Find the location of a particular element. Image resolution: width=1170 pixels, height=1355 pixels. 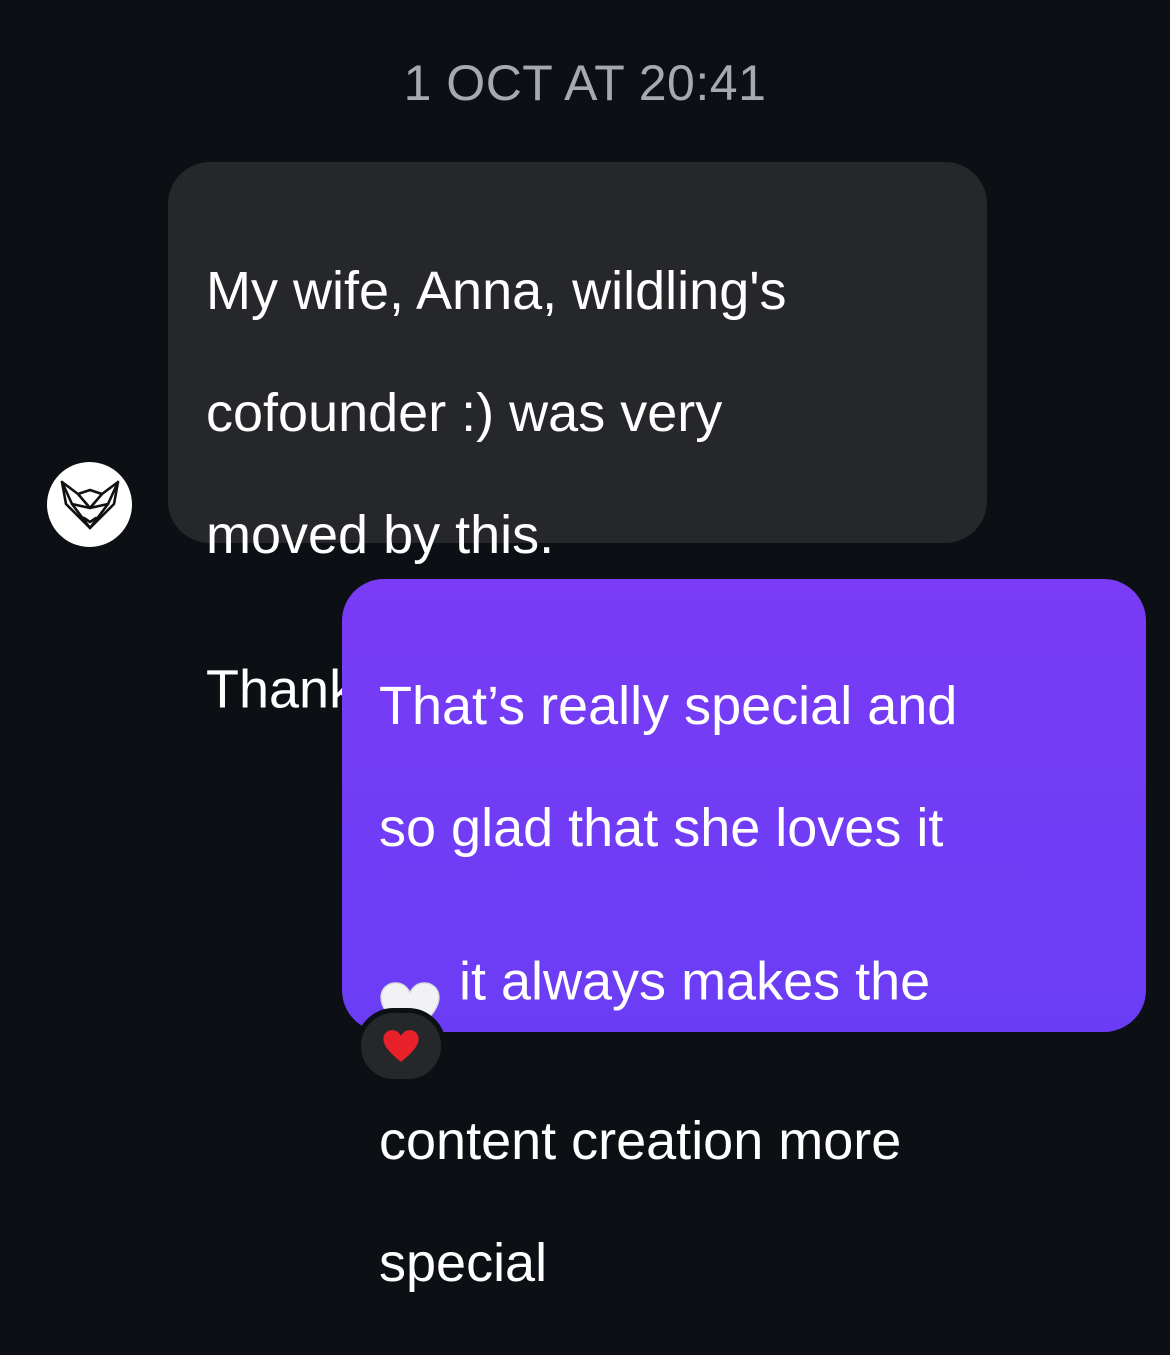

fox-logo-icon is located at coordinates (89, 504).